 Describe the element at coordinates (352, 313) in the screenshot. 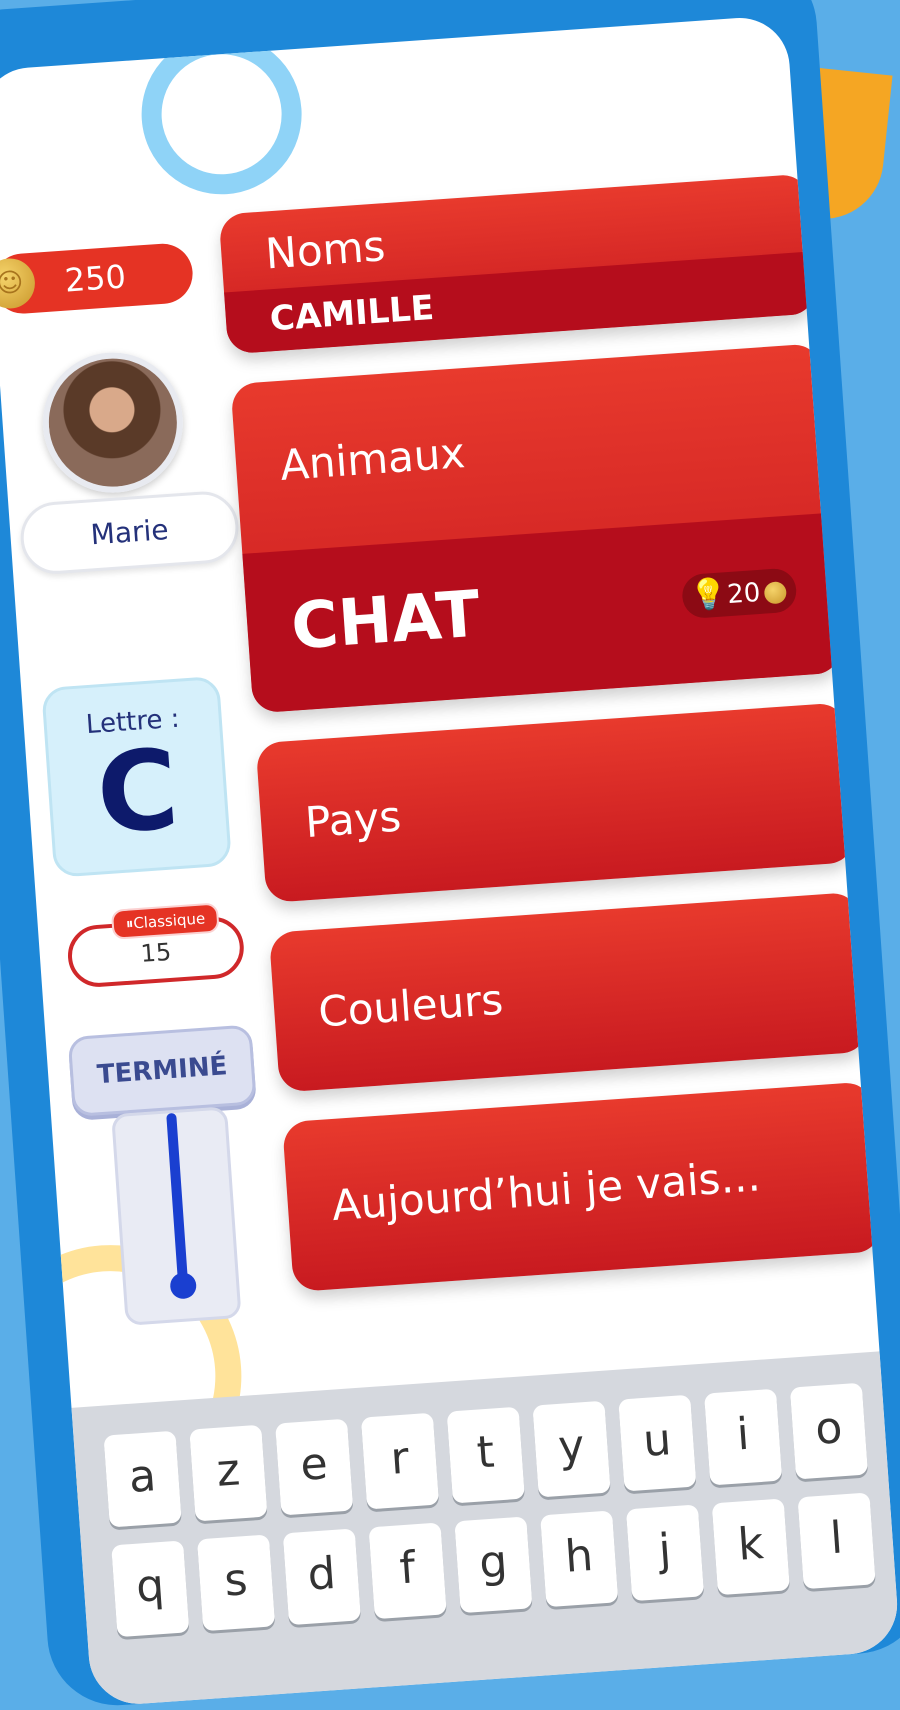

I see `category-answer: CAMILLE` at that location.